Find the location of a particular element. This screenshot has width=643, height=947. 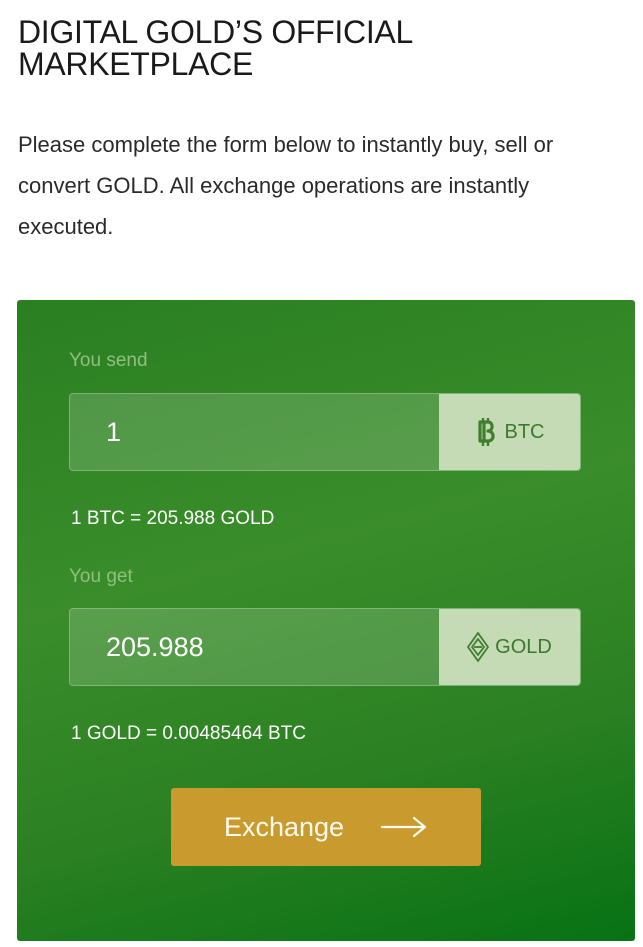

send-field: BTC is located at coordinates (325, 432).